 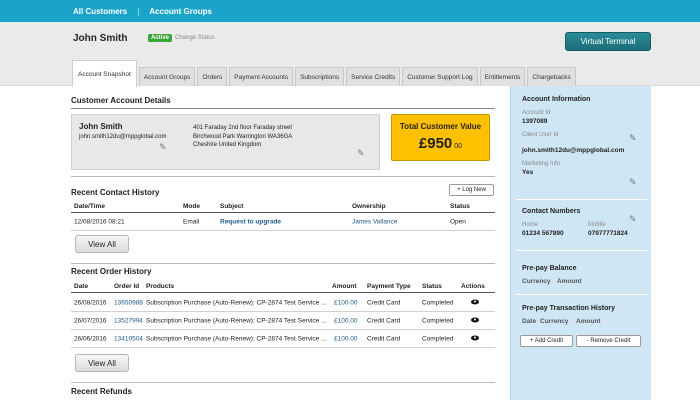 What do you see at coordinates (350, 11) in the screenshot?
I see `top-nav: All Customers | Account Groups` at bounding box center [350, 11].